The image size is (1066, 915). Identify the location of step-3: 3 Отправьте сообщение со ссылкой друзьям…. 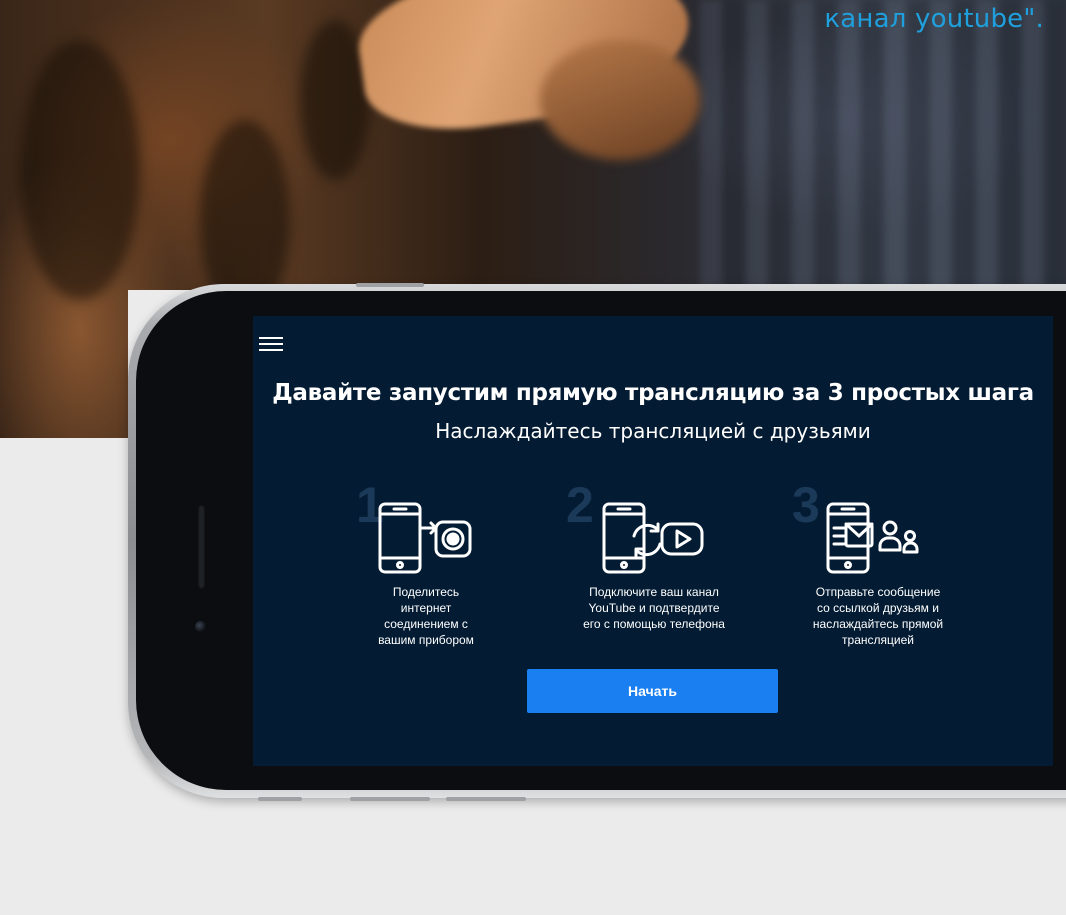
(878, 571).